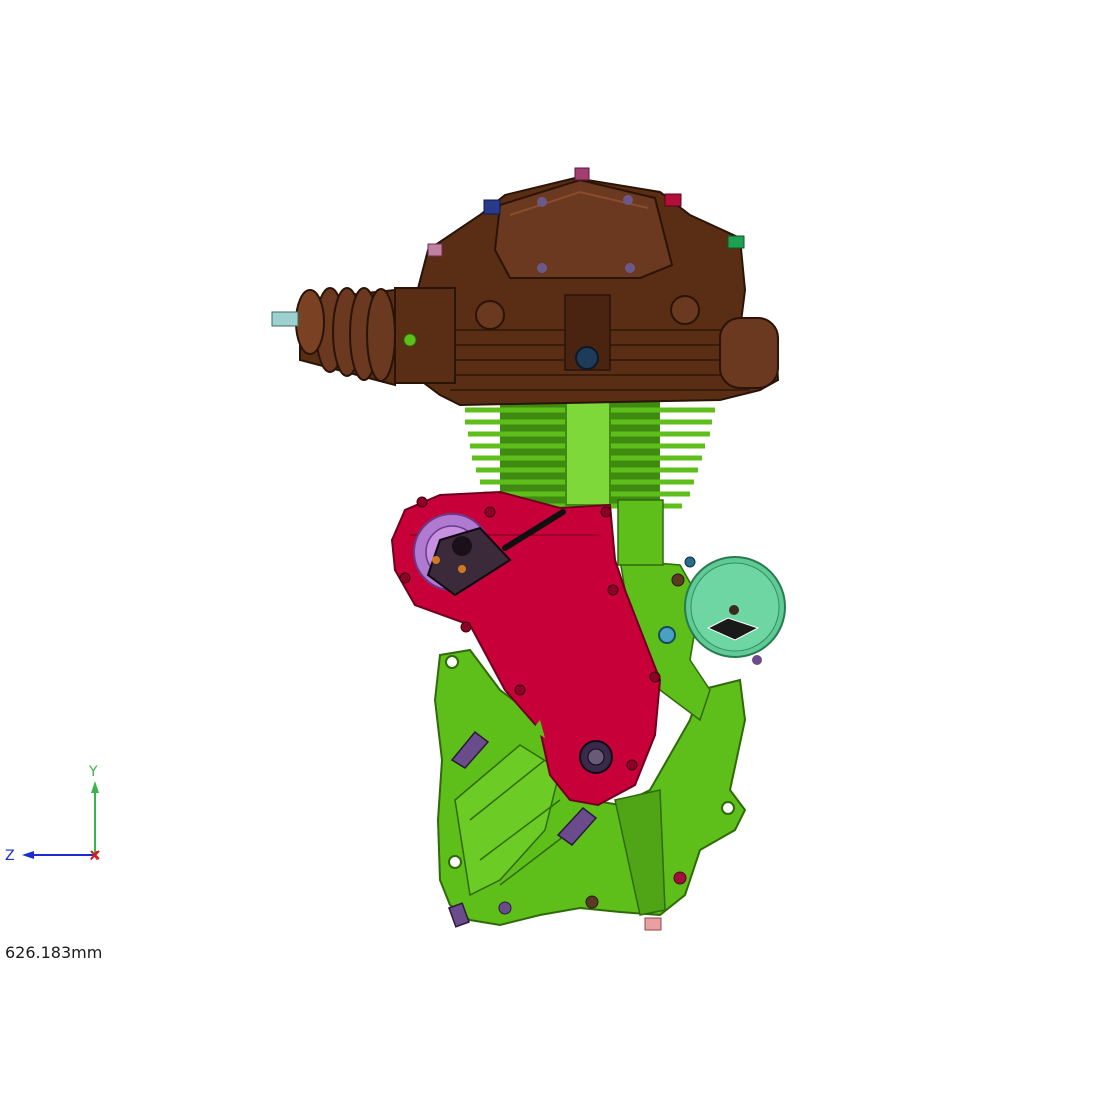 This screenshot has height=1112, width=1112. Describe the element at coordinates (728, 808) in the screenshot. I see `mount-hole-right` at that location.